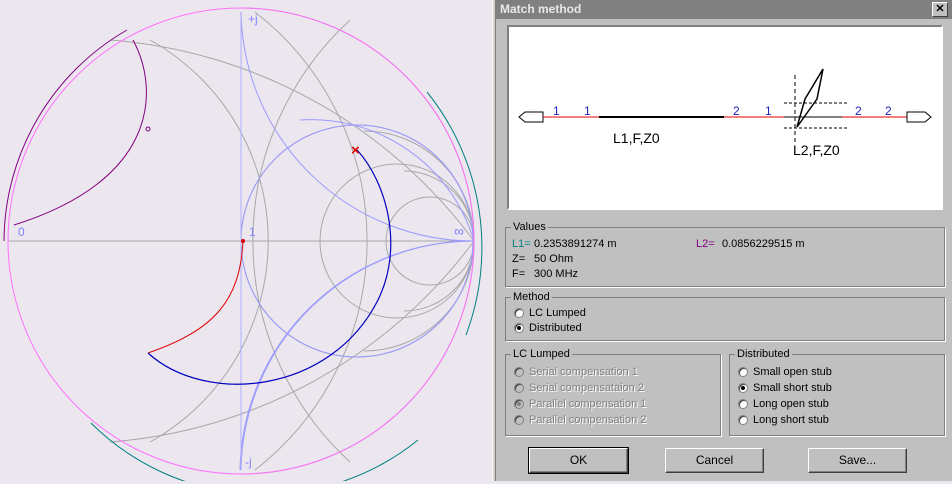 The height and width of the screenshot is (484, 952). Describe the element at coordinates (791, 404) in the screenshot. I see `radio-label: Long open stub` at that location.